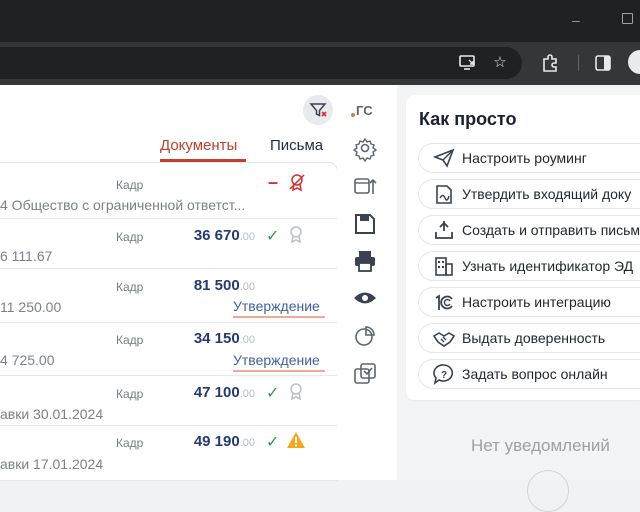  Describe the element at coordinates (540, 445) in the screenshot. I see `no-notifications-text: Нет уведомлений` at that location.